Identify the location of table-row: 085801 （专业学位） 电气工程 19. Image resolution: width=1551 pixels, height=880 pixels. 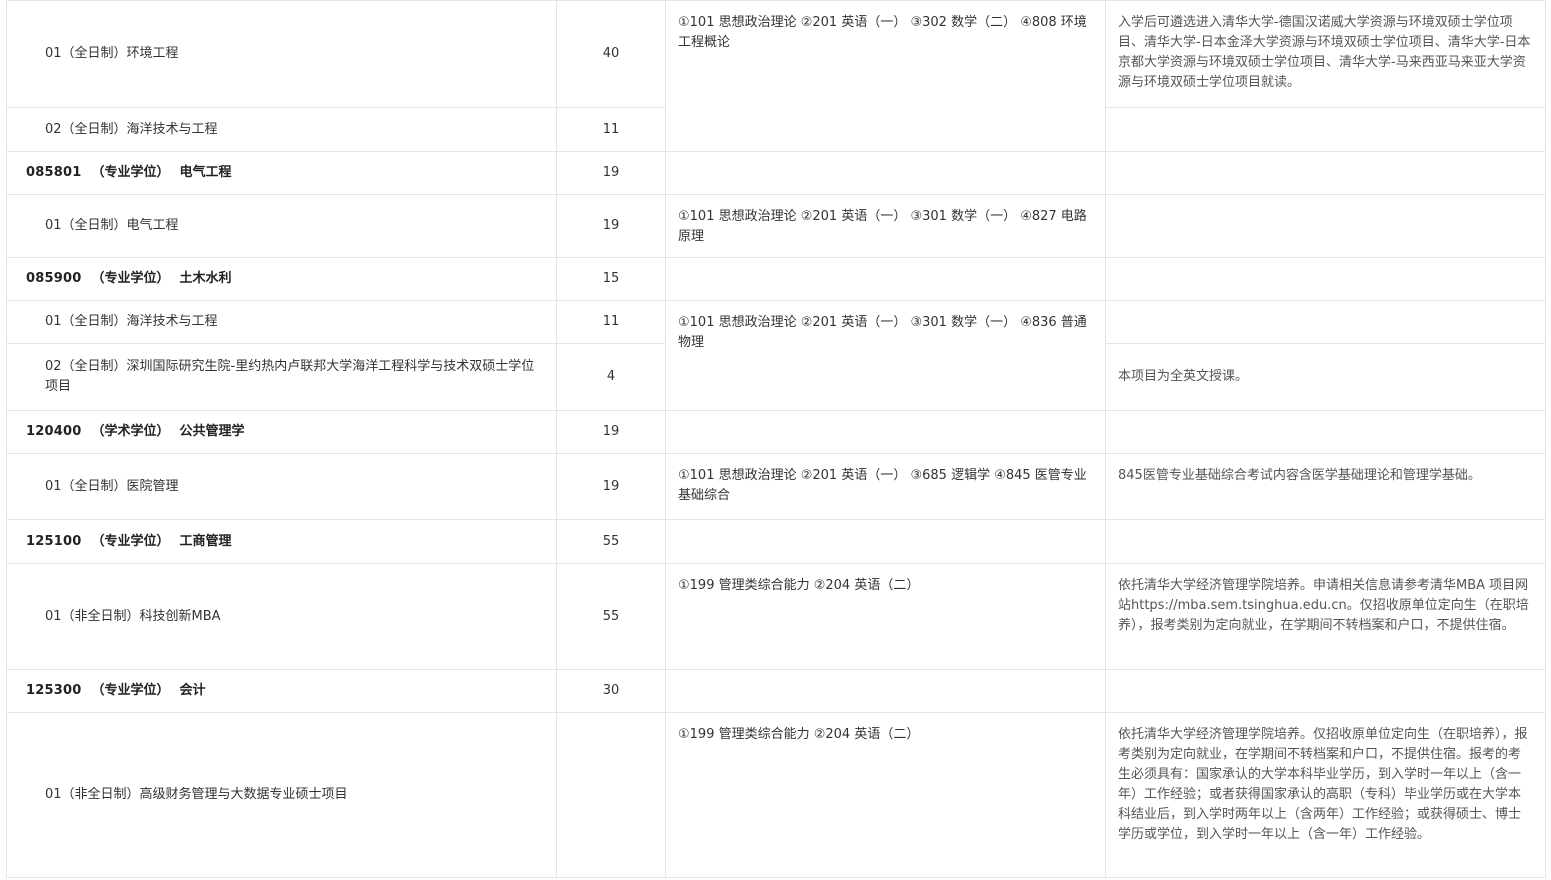
(776, 173).